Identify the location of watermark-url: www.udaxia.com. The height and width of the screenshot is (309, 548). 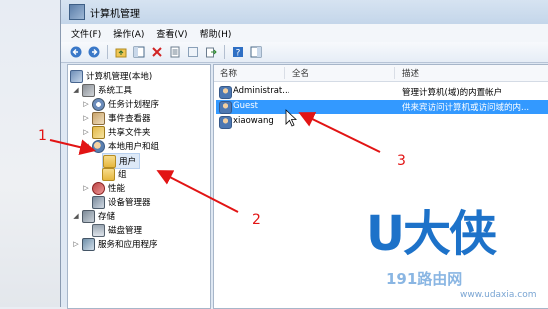
(498, 295).